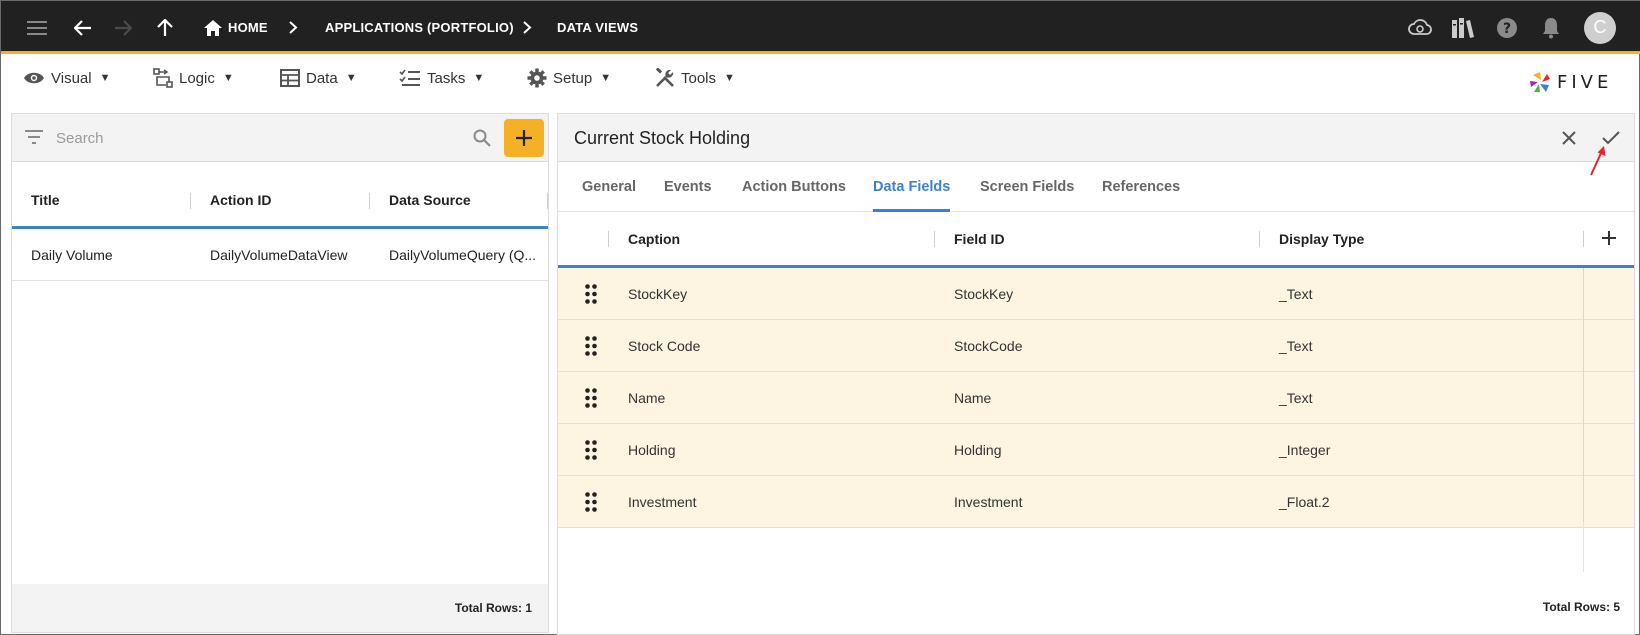 Image resolution: width=1640 pixels, height=635 pixels. Describe the element at coordinates (978, 450) in the screenshot. I see `cell-field-id: Holding` at that location.